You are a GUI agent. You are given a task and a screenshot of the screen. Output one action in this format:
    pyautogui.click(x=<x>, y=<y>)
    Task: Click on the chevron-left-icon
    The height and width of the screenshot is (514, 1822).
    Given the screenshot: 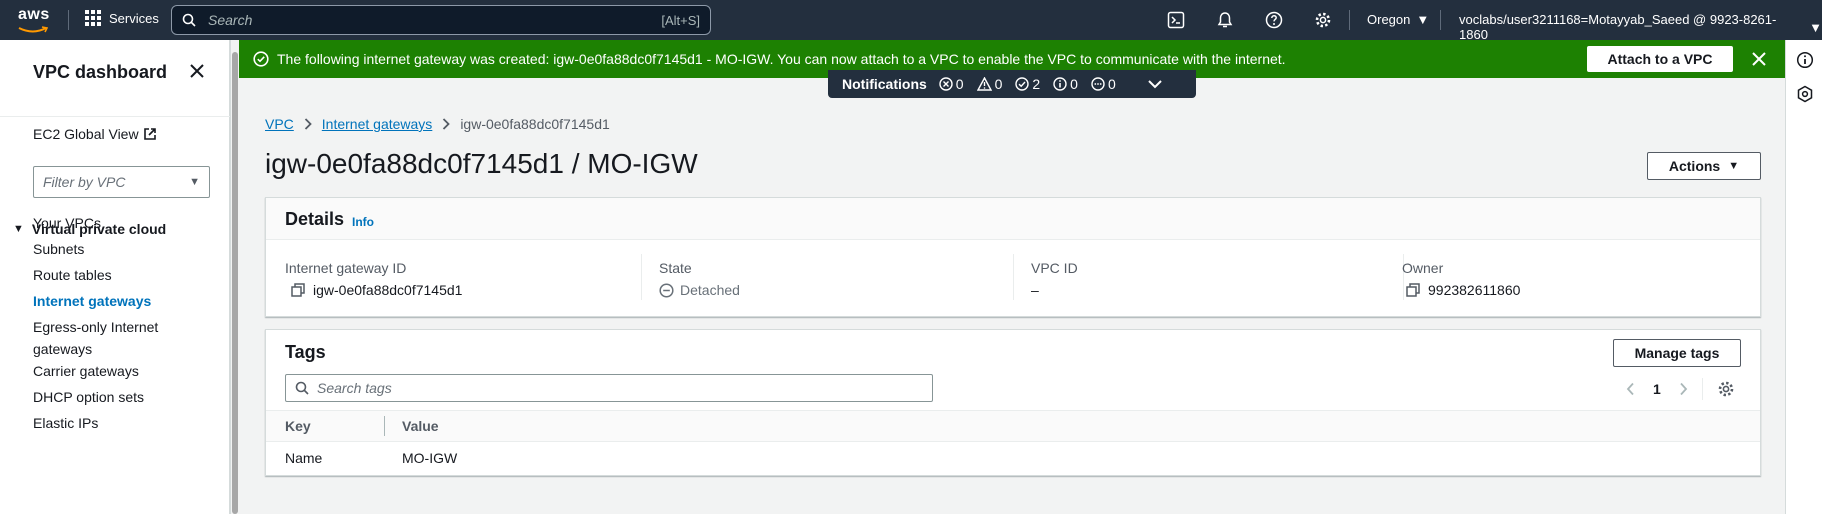 What is the action you would take?
    pyautogui.click(x=1630, y=389)
    